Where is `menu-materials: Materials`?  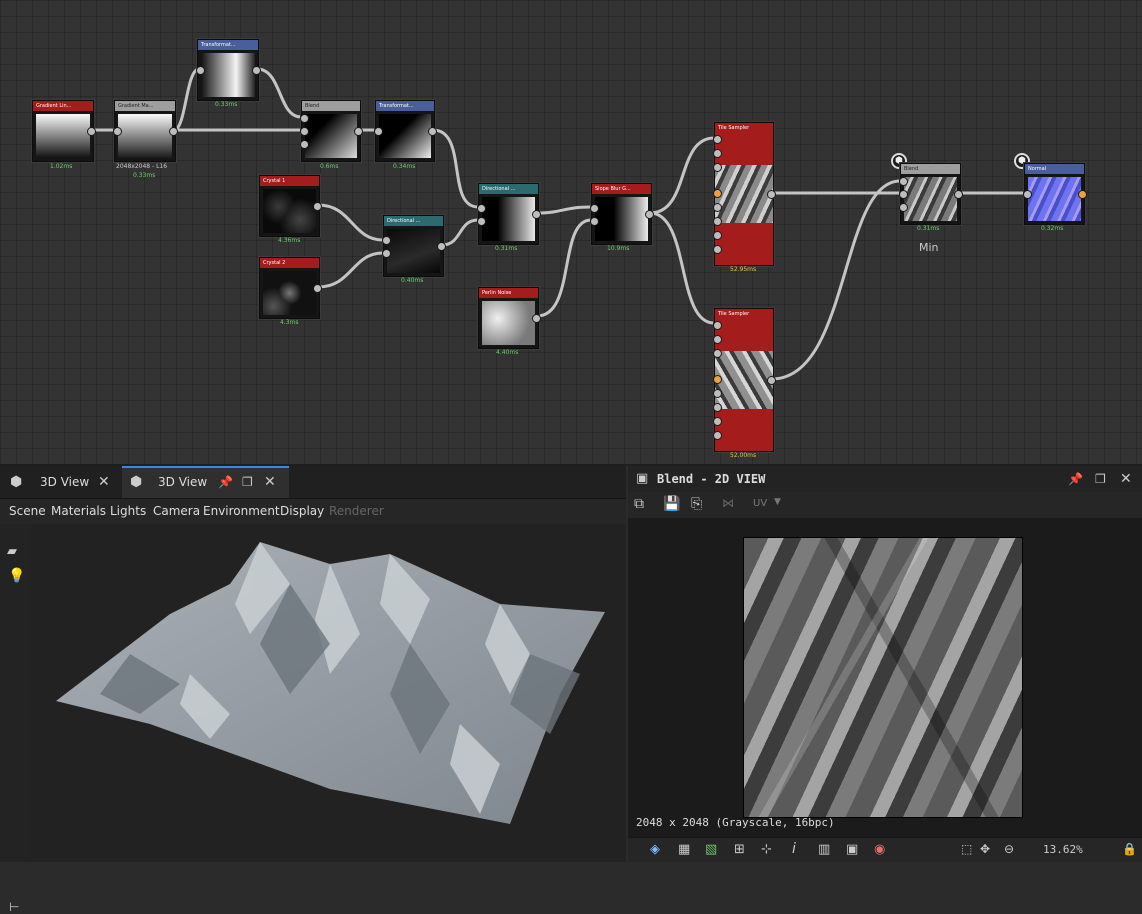
menu-materials: Materials is located at coordinates (78, 511).